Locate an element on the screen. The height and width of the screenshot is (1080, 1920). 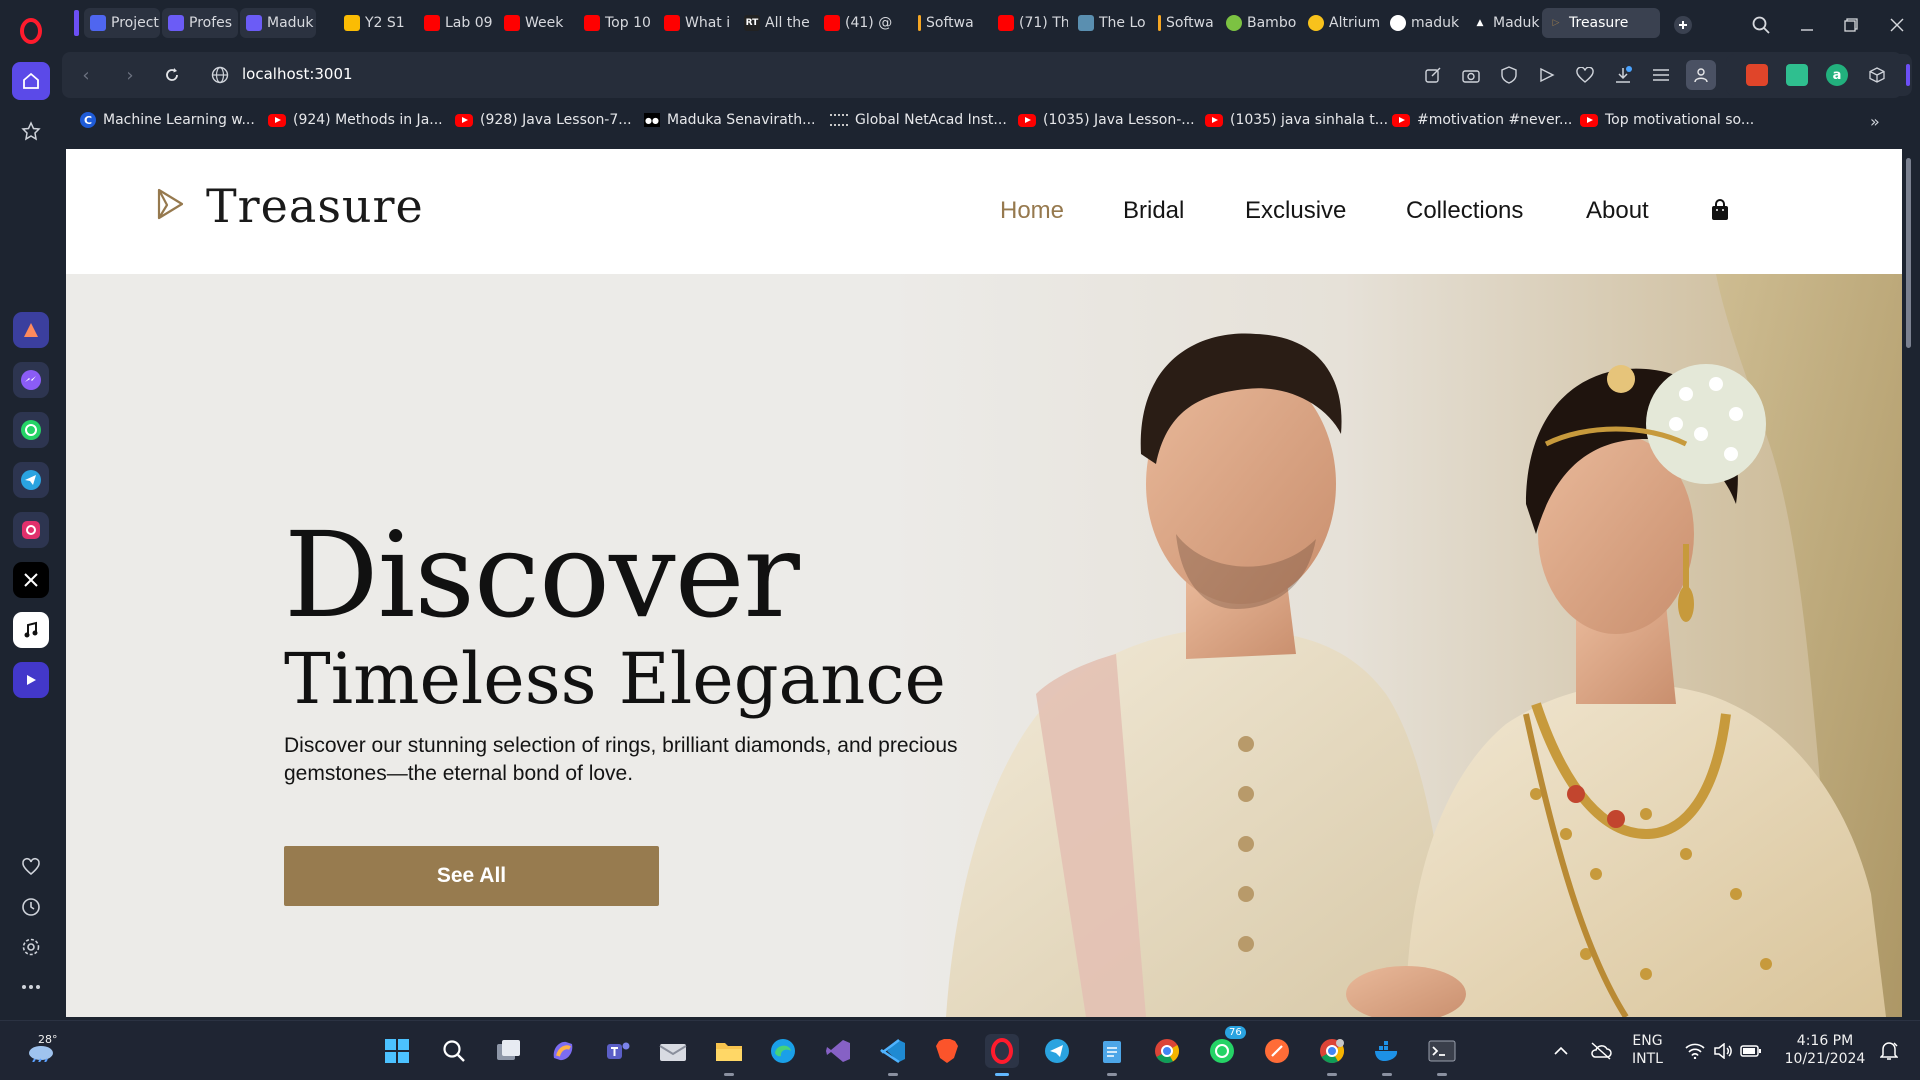
camera-snapshot-icon is located at coordinates (1471, 75).